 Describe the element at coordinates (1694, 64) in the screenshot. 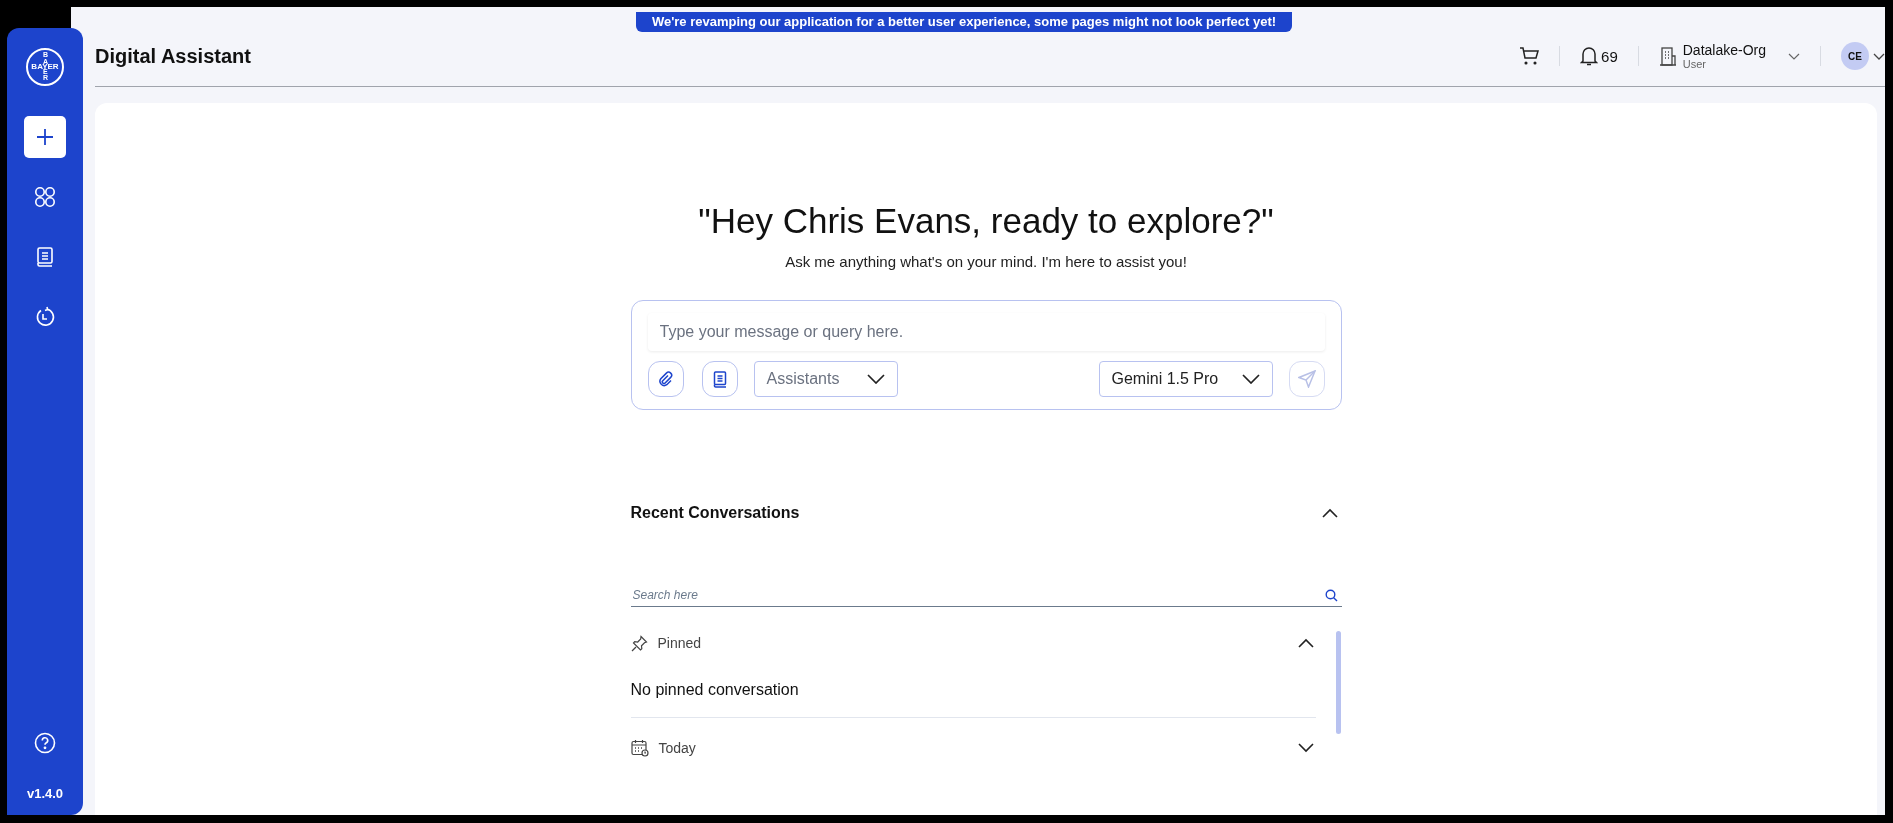

I see `user-role: User` at that location.